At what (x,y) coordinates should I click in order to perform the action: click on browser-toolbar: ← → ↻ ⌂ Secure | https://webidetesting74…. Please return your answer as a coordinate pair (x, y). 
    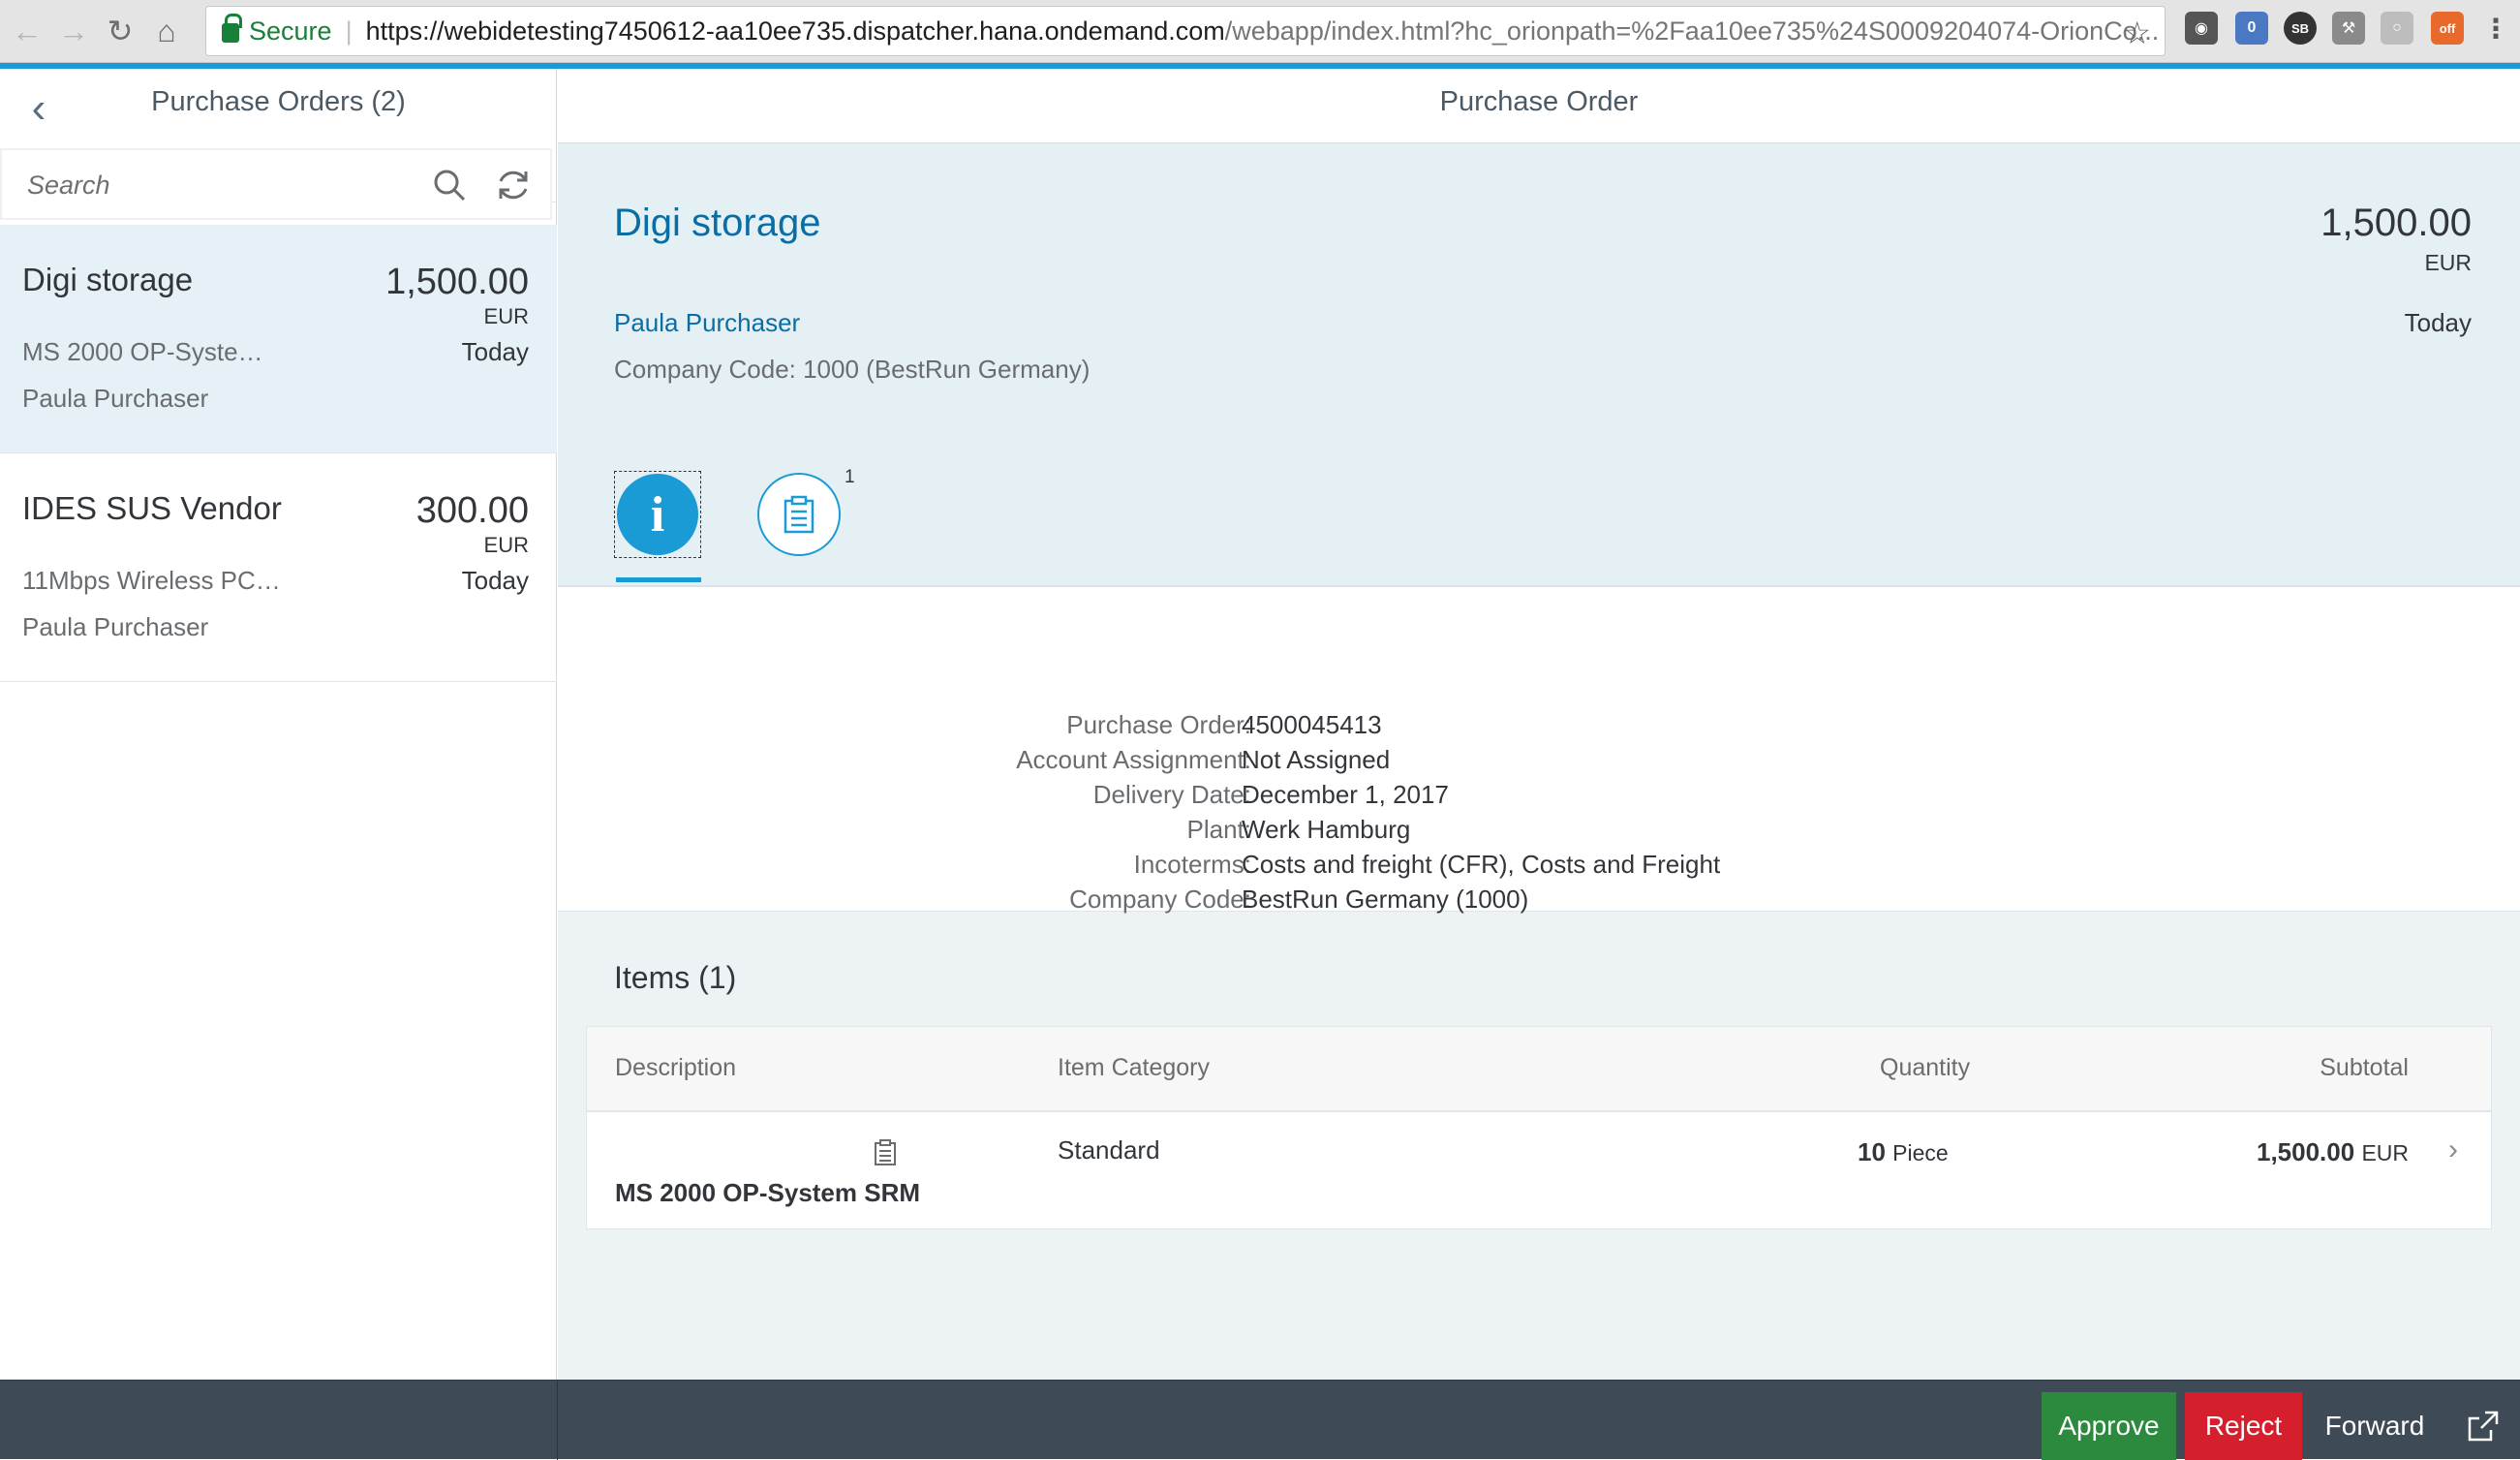
    Looking at the image, I should click on (1260, 31).